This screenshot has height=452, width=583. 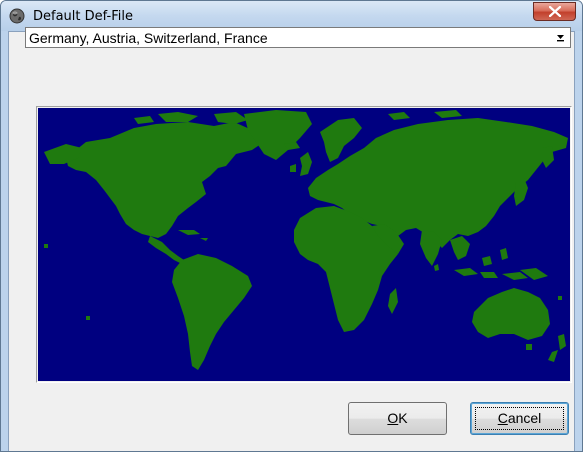 What do you see at coordinates (191, 118) in the screenshot?
I see `arctic-islands` at bounding box center [191, 118].